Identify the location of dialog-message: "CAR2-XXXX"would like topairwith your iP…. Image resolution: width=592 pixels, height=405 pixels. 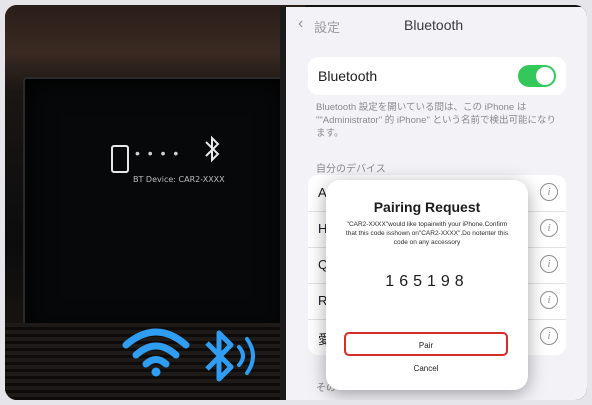
(427, 233).